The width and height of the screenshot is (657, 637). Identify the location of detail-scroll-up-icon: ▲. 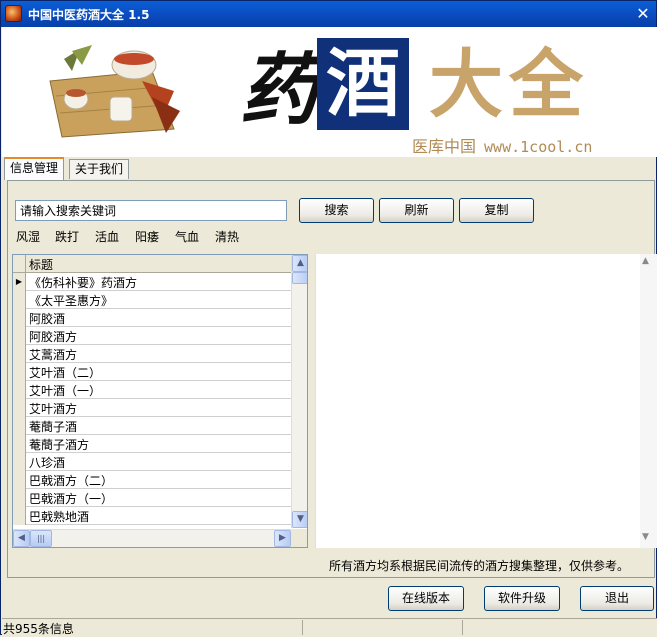
(645, 261).